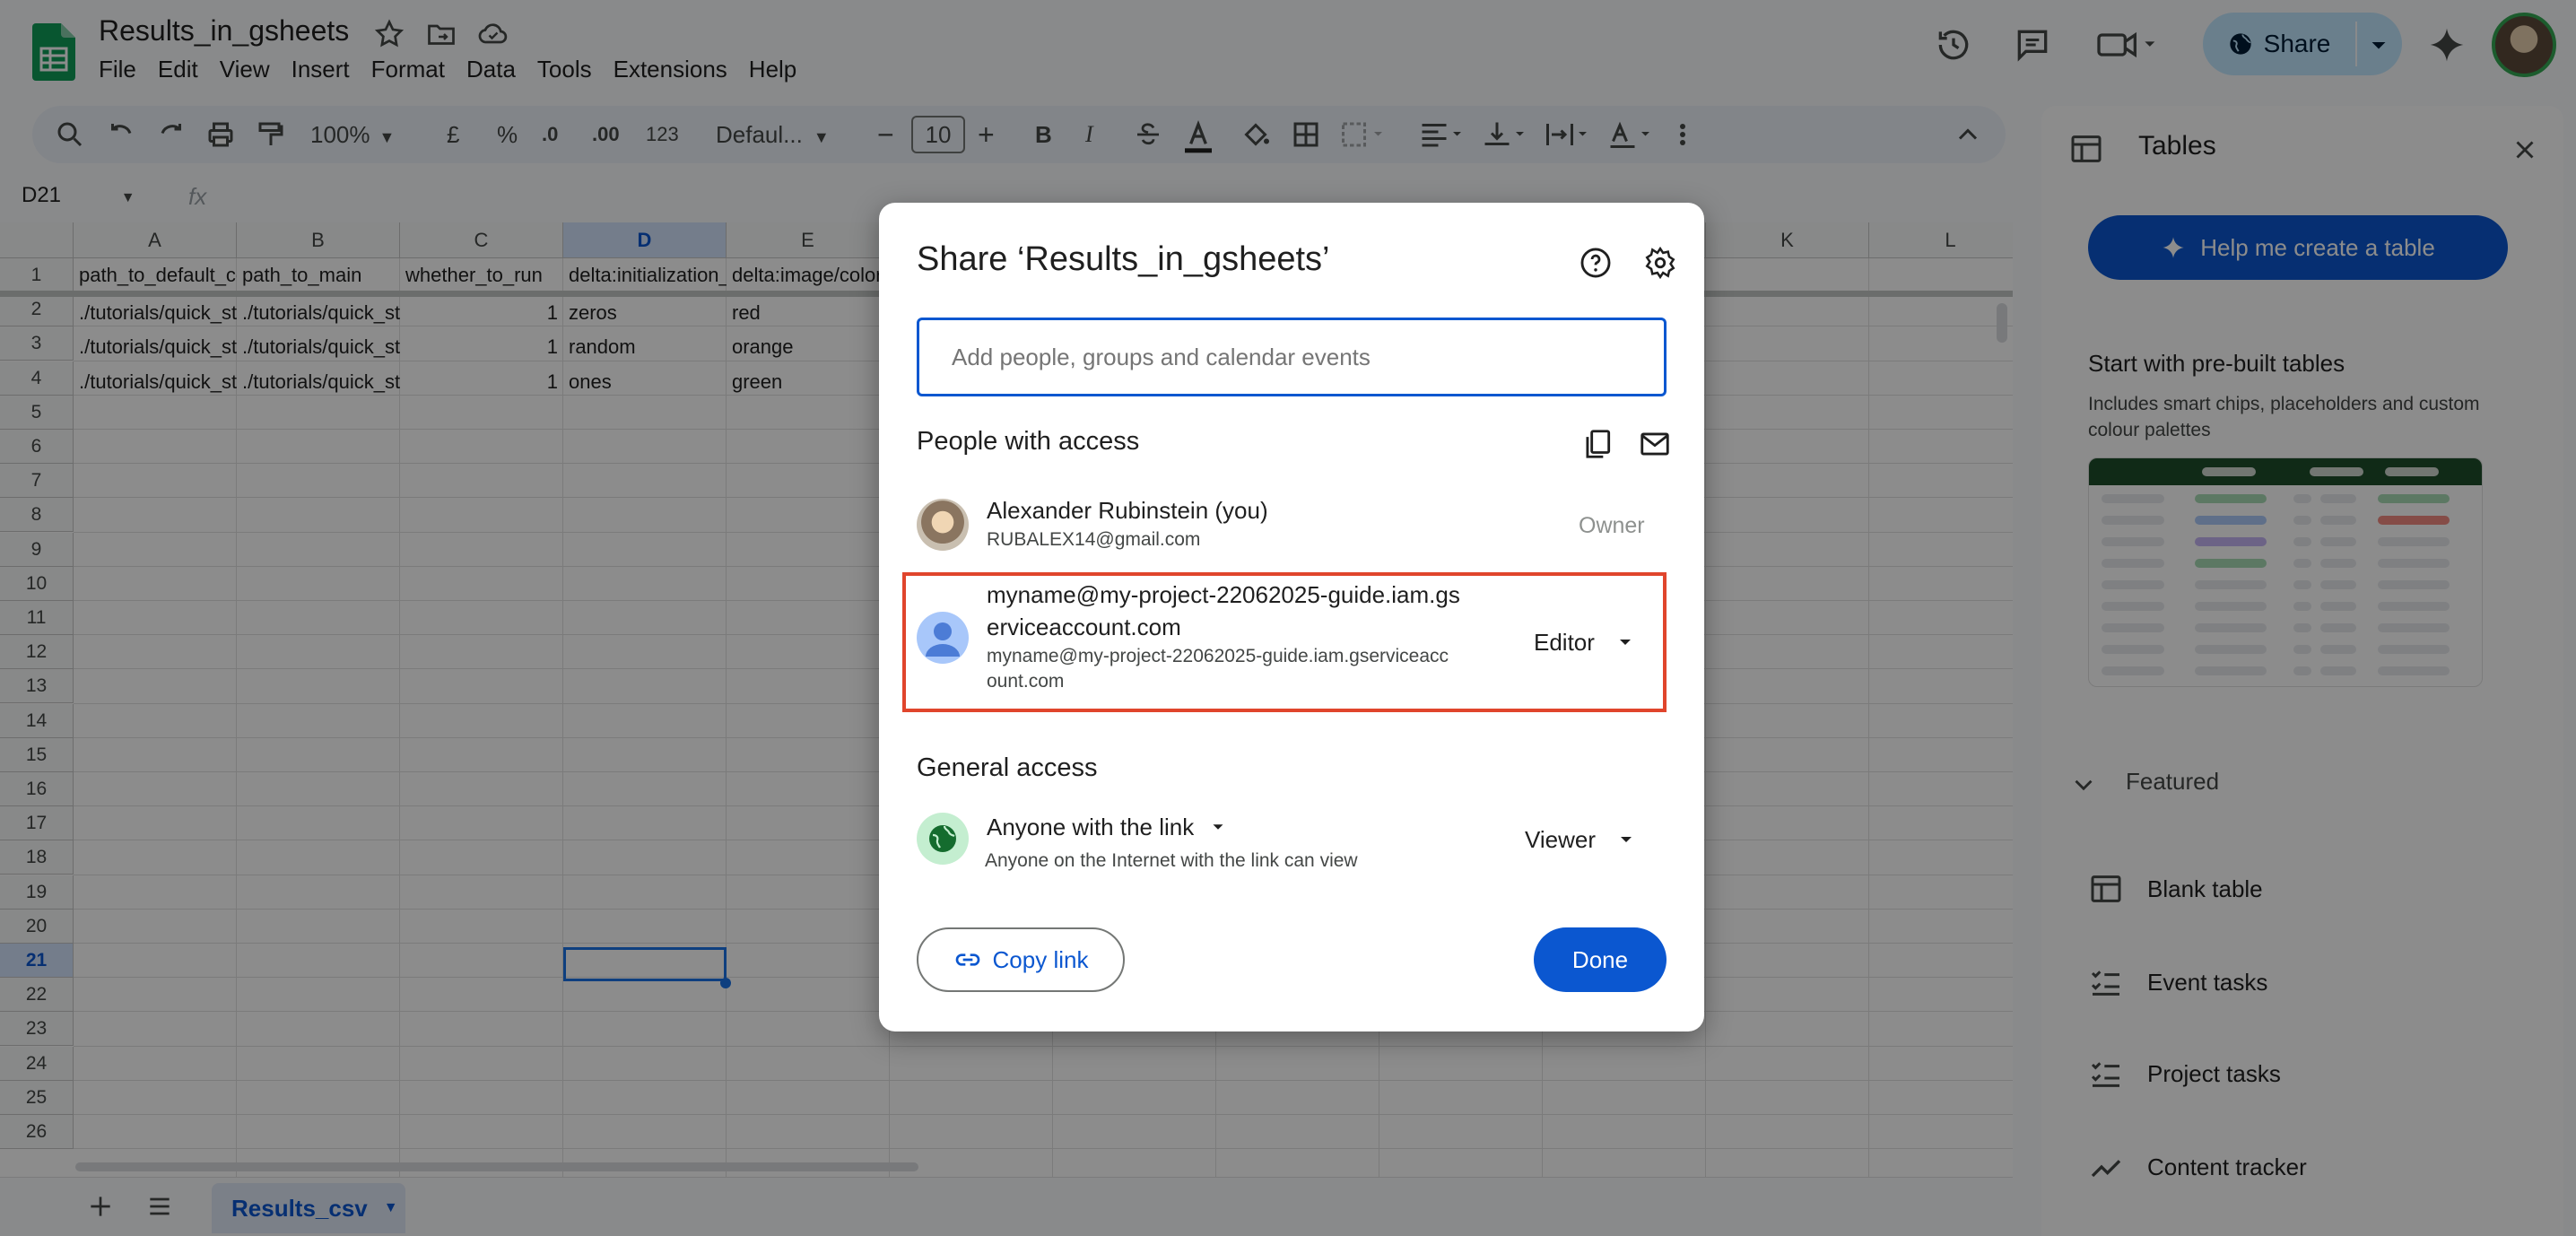  I want to click on email-icon, so click(1655, 444).